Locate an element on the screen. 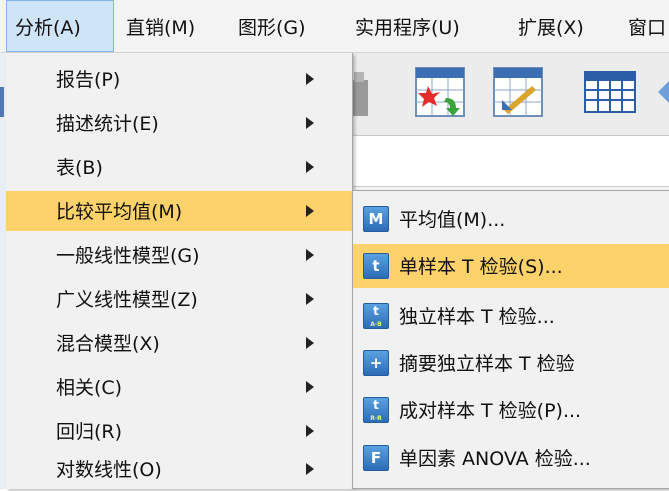 The height and width of the screenshot is (491, 669). icon-sub-glyph: A·B is located at coordinates (376, 324).